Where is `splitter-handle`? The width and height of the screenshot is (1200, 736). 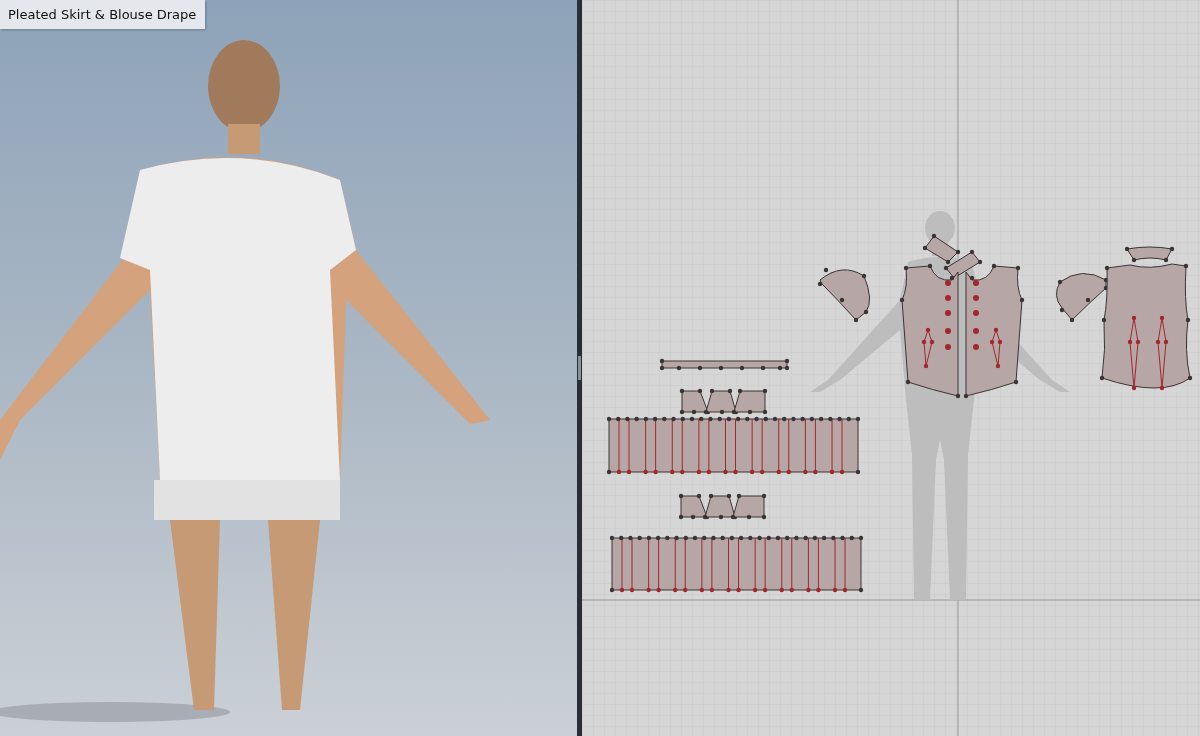 splitter-handle is located at coordinates (579, 368).